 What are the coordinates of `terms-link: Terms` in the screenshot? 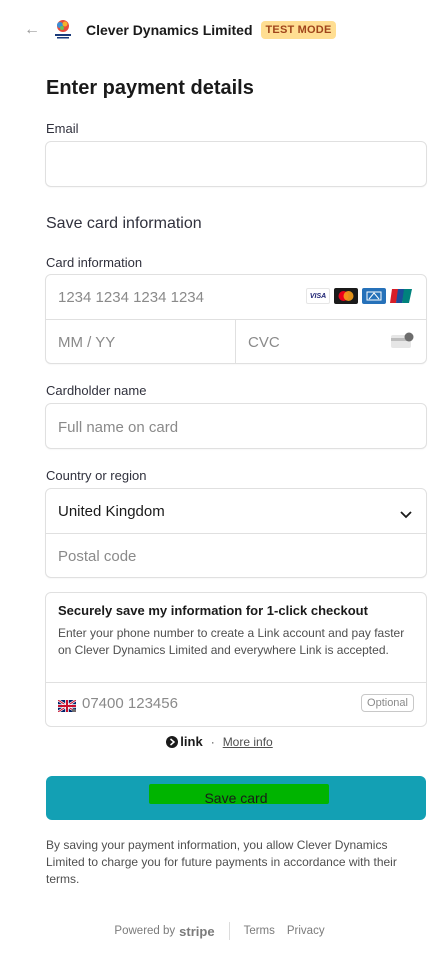 It's located at (259, 931).